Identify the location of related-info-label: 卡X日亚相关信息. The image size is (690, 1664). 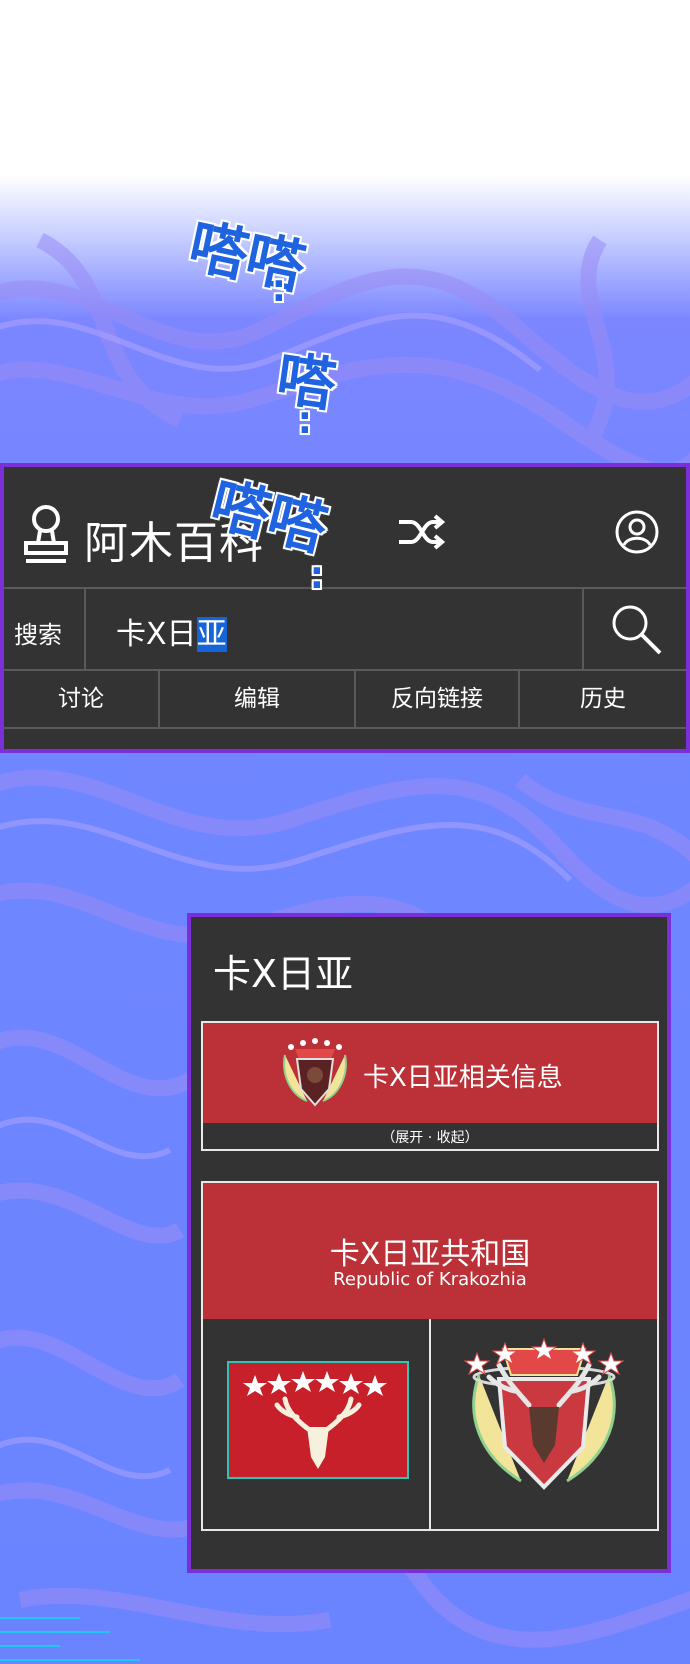
(463, 1078).